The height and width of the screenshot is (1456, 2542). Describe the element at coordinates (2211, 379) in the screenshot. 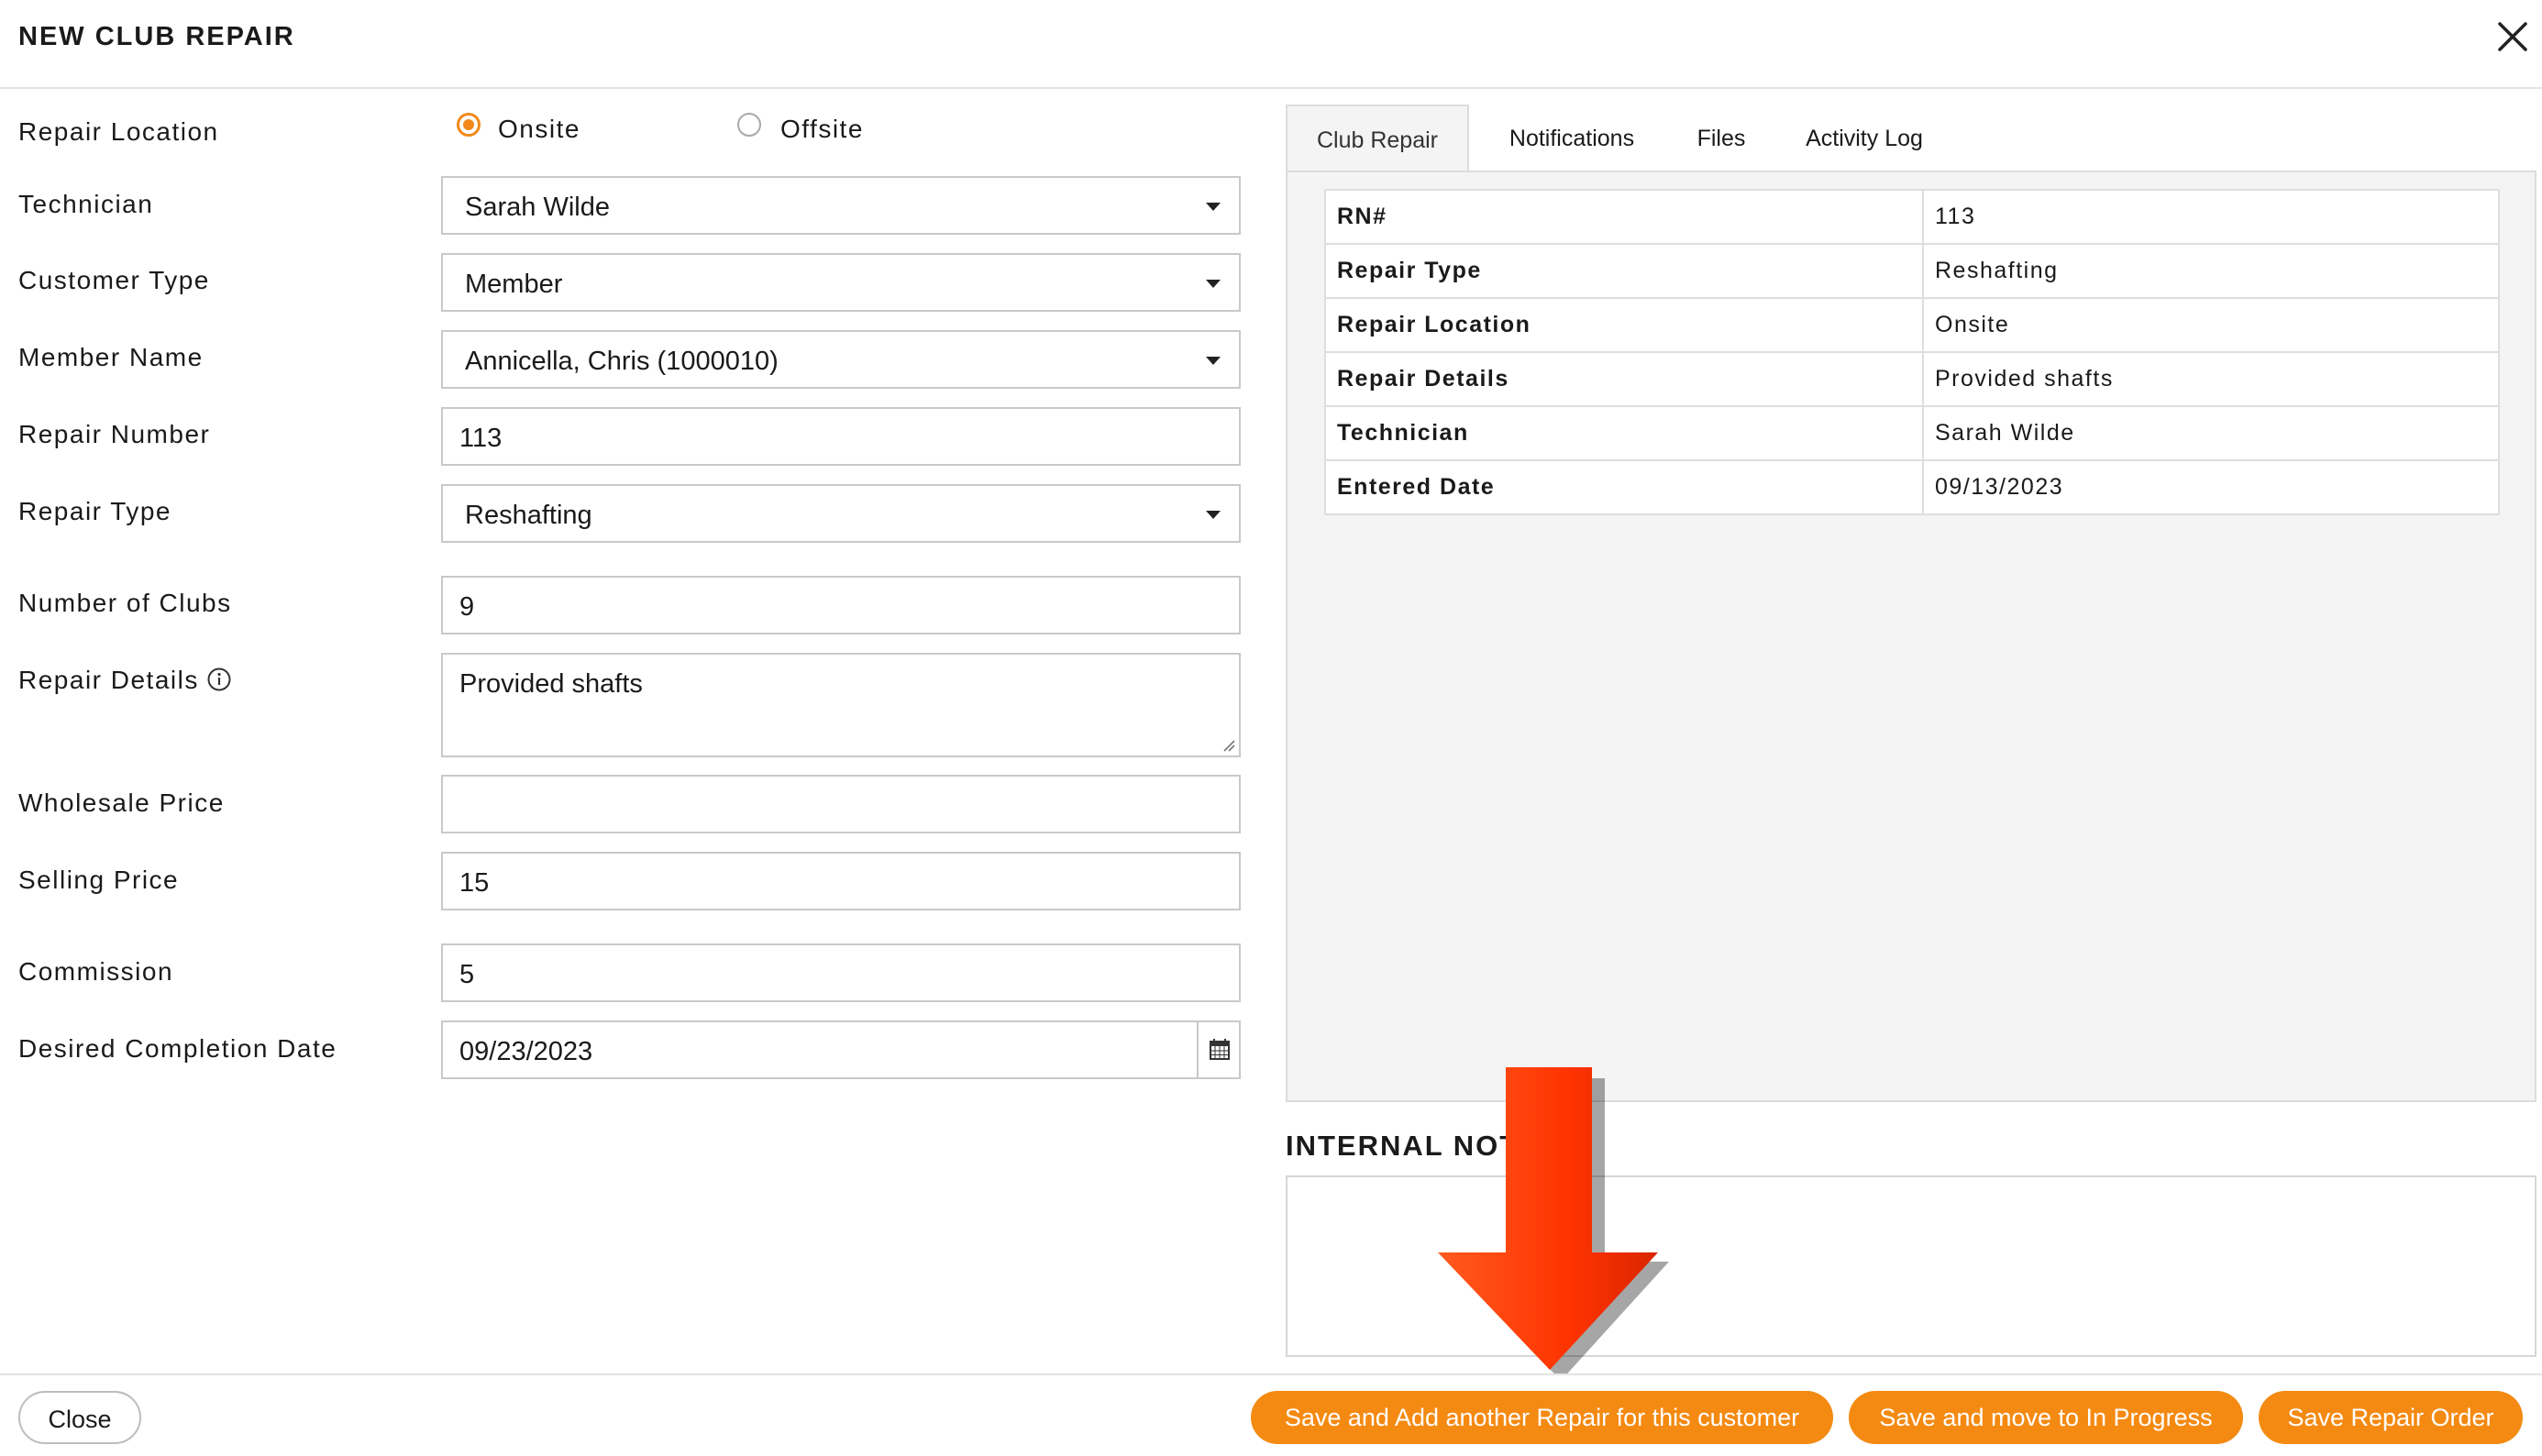

I see `summary-value: Provided shafts` at that location.